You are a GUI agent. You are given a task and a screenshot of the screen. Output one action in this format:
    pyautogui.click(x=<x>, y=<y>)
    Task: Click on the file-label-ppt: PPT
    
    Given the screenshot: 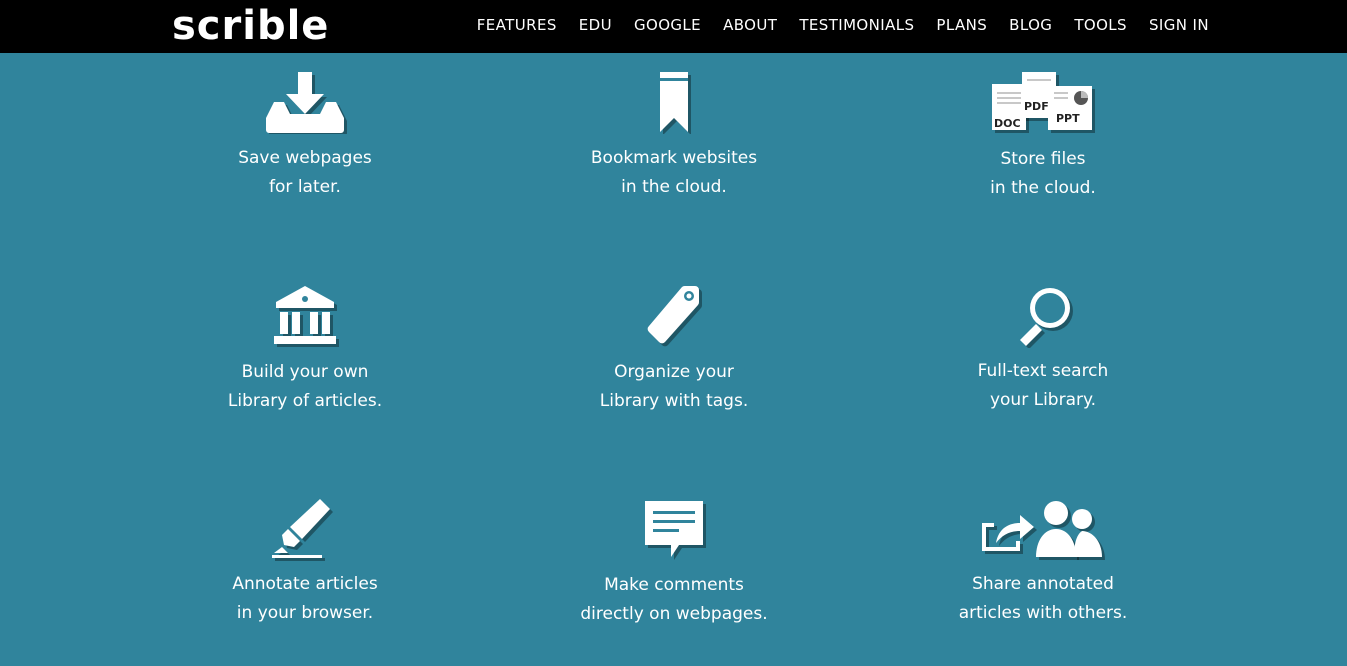 What is the action you would take?
    pyautogui.click(x=1068, y=118)
    